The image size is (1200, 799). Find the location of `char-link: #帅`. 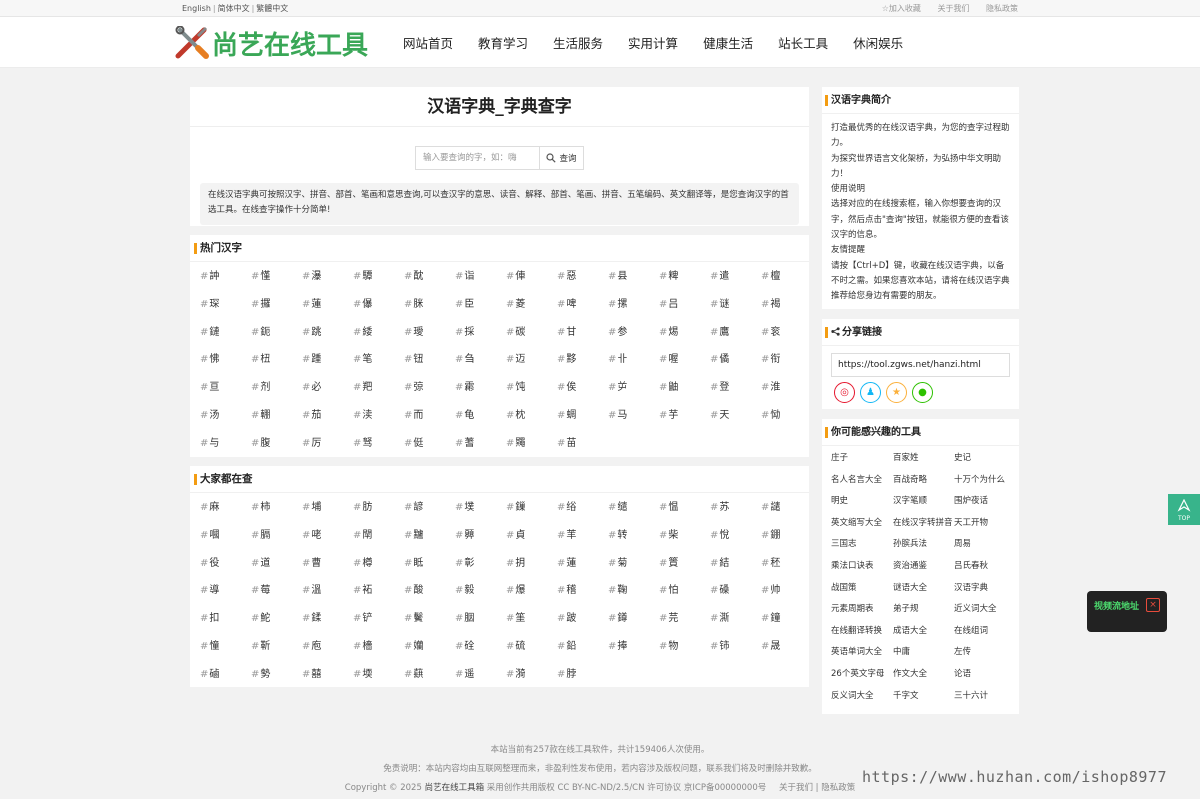

char-link: #帅 is located at coordinates (786, 591).